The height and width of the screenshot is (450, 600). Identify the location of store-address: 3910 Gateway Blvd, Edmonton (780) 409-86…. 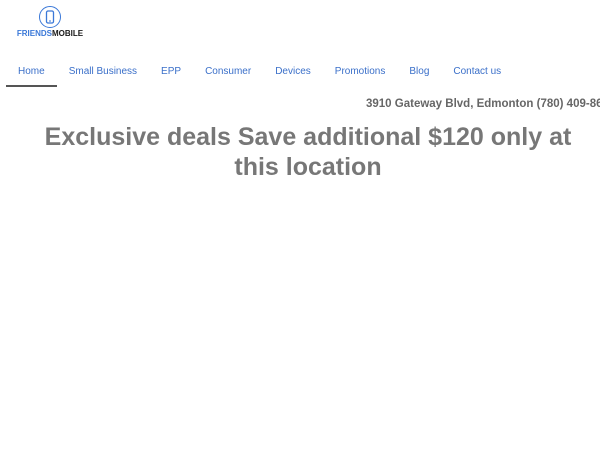
(483, 104).